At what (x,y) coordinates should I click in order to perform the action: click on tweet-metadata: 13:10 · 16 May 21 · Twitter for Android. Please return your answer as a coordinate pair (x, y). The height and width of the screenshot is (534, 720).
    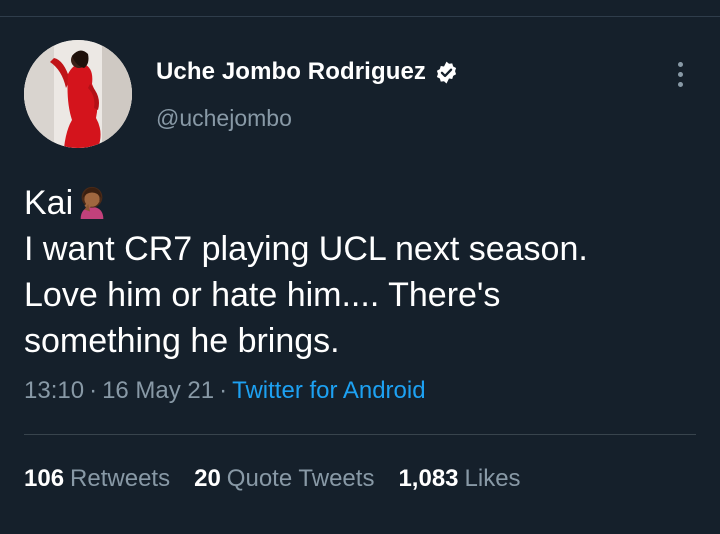
    Looking at the image, I should click on (225, 391).